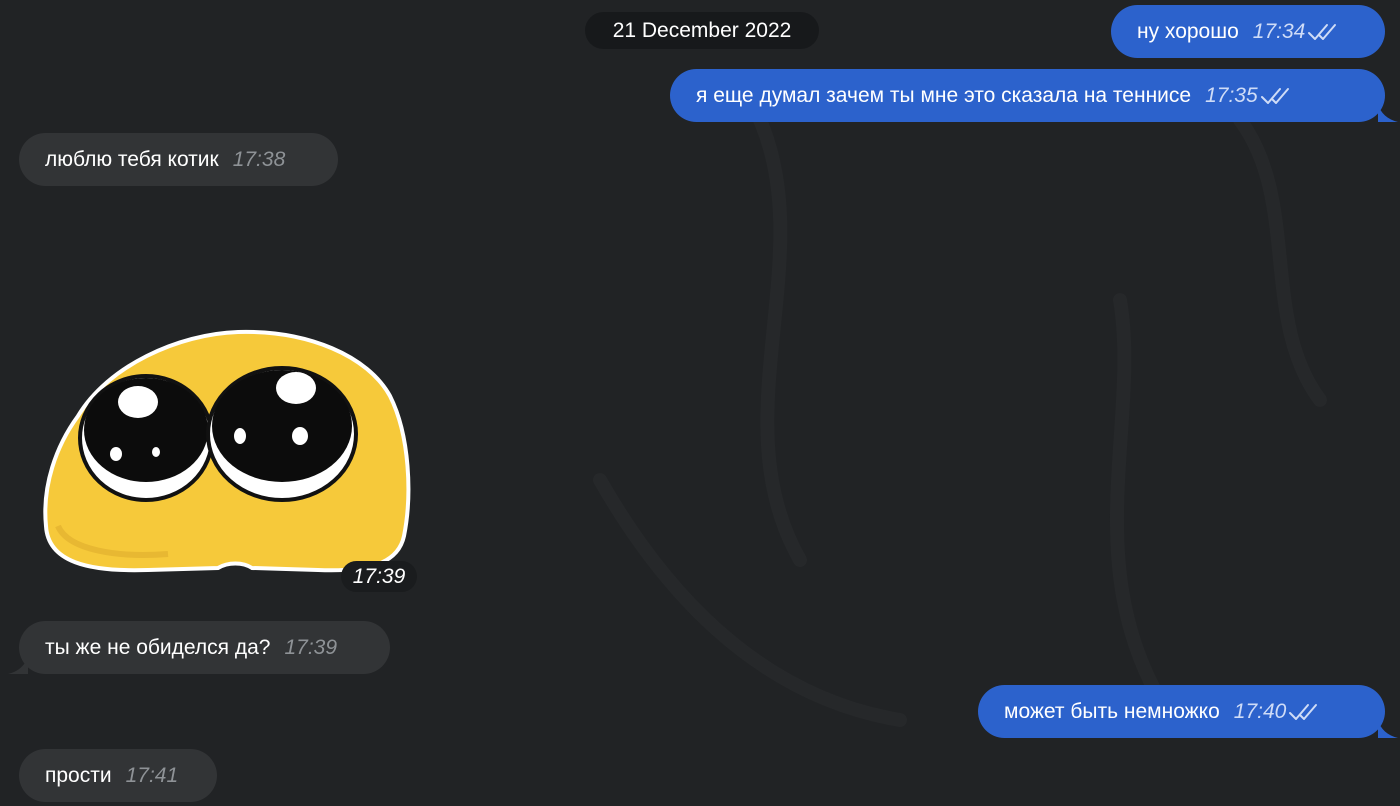 The height and width of the screenshot is (806, 1400). I want to click on message-time: 17:39, so click(311, 647).